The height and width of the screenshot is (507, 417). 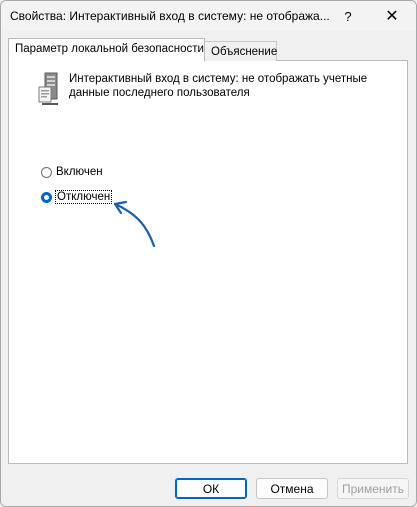 What do you see at coordinates (348, 16) in the screenshot?
I see `help-button: ?` at bounding box center [348, 16].